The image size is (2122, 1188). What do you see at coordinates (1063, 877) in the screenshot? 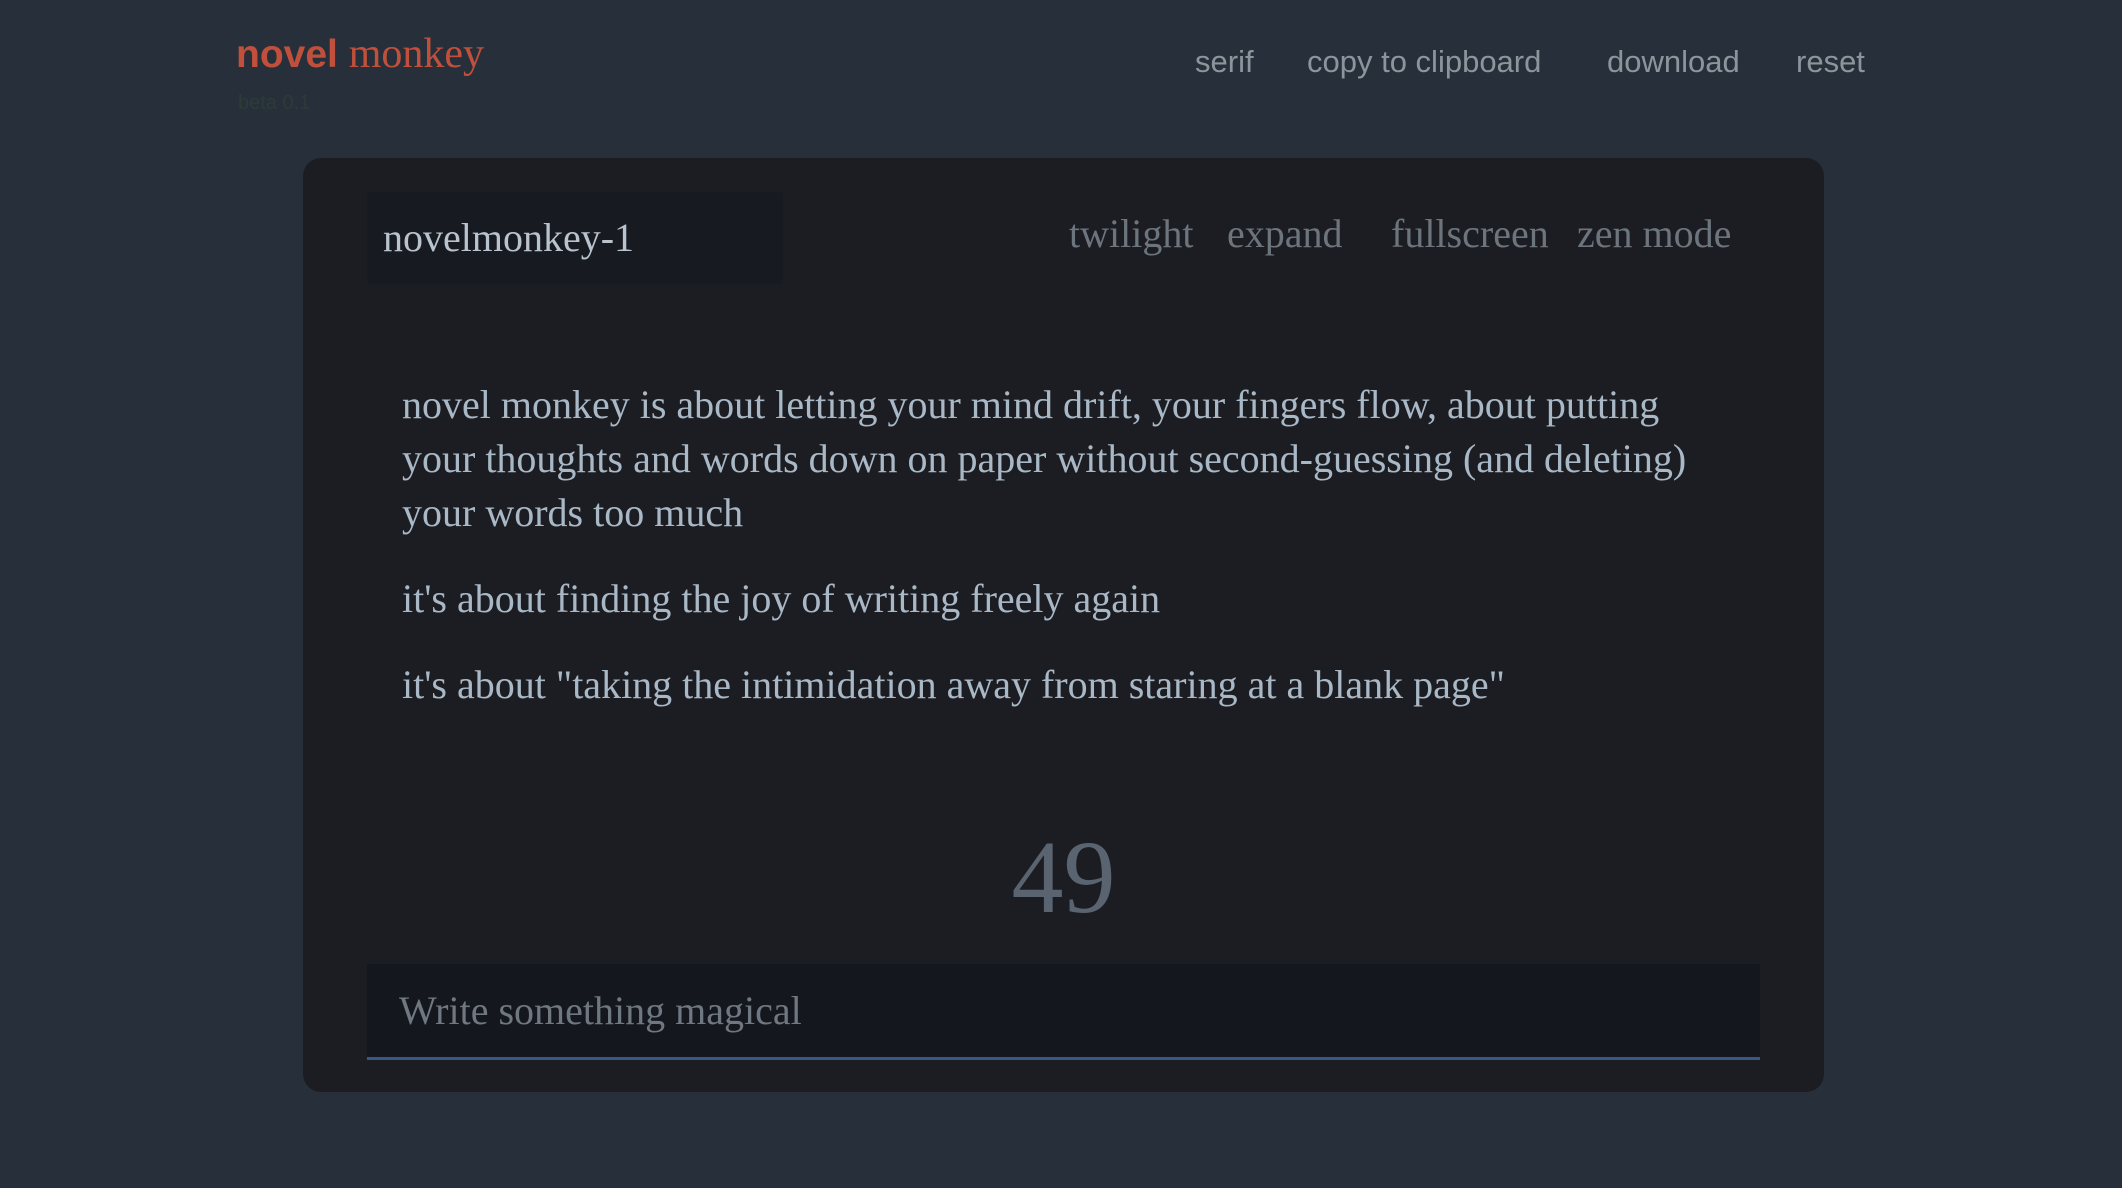
I see `word-count: 49` at bounding box center [1063, 877].